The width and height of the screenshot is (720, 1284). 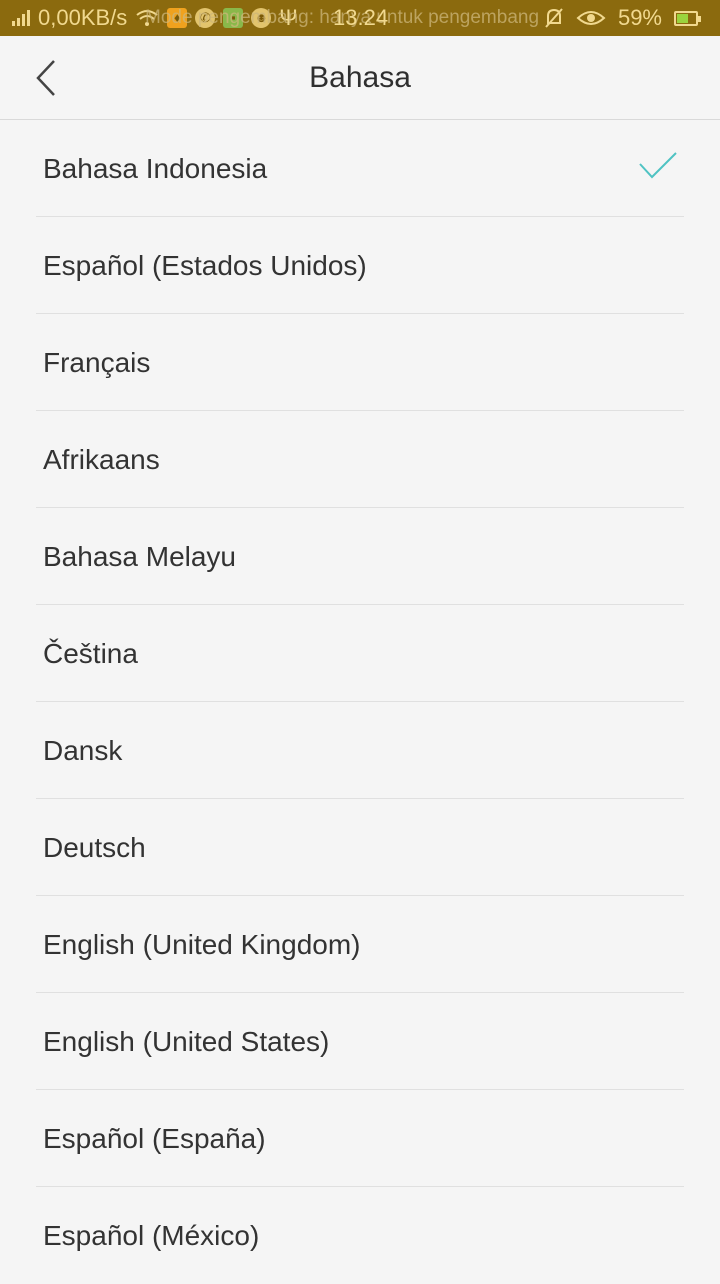 I want to click on language-item: Español (Estados Unidos), so click(x=360, y=265).